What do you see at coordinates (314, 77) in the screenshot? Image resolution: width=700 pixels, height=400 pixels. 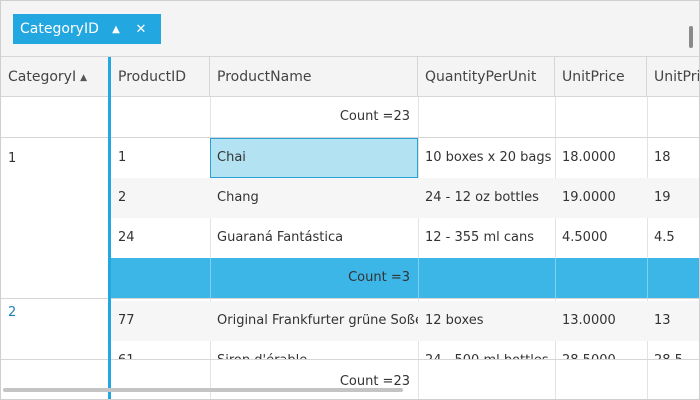 I see `header-productname: ProductName` at bounding box center [314, 77].